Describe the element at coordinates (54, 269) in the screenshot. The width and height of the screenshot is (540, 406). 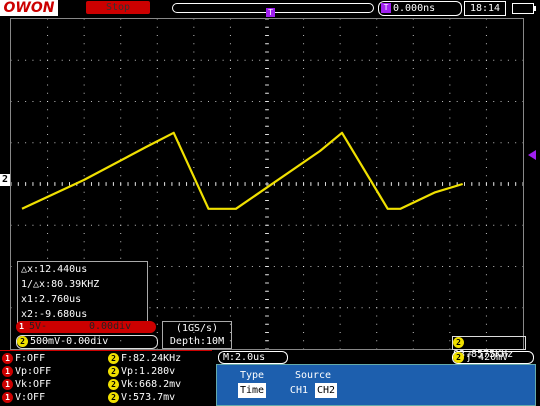
I see `delta-x-readout: △x:12.440us` at that location.